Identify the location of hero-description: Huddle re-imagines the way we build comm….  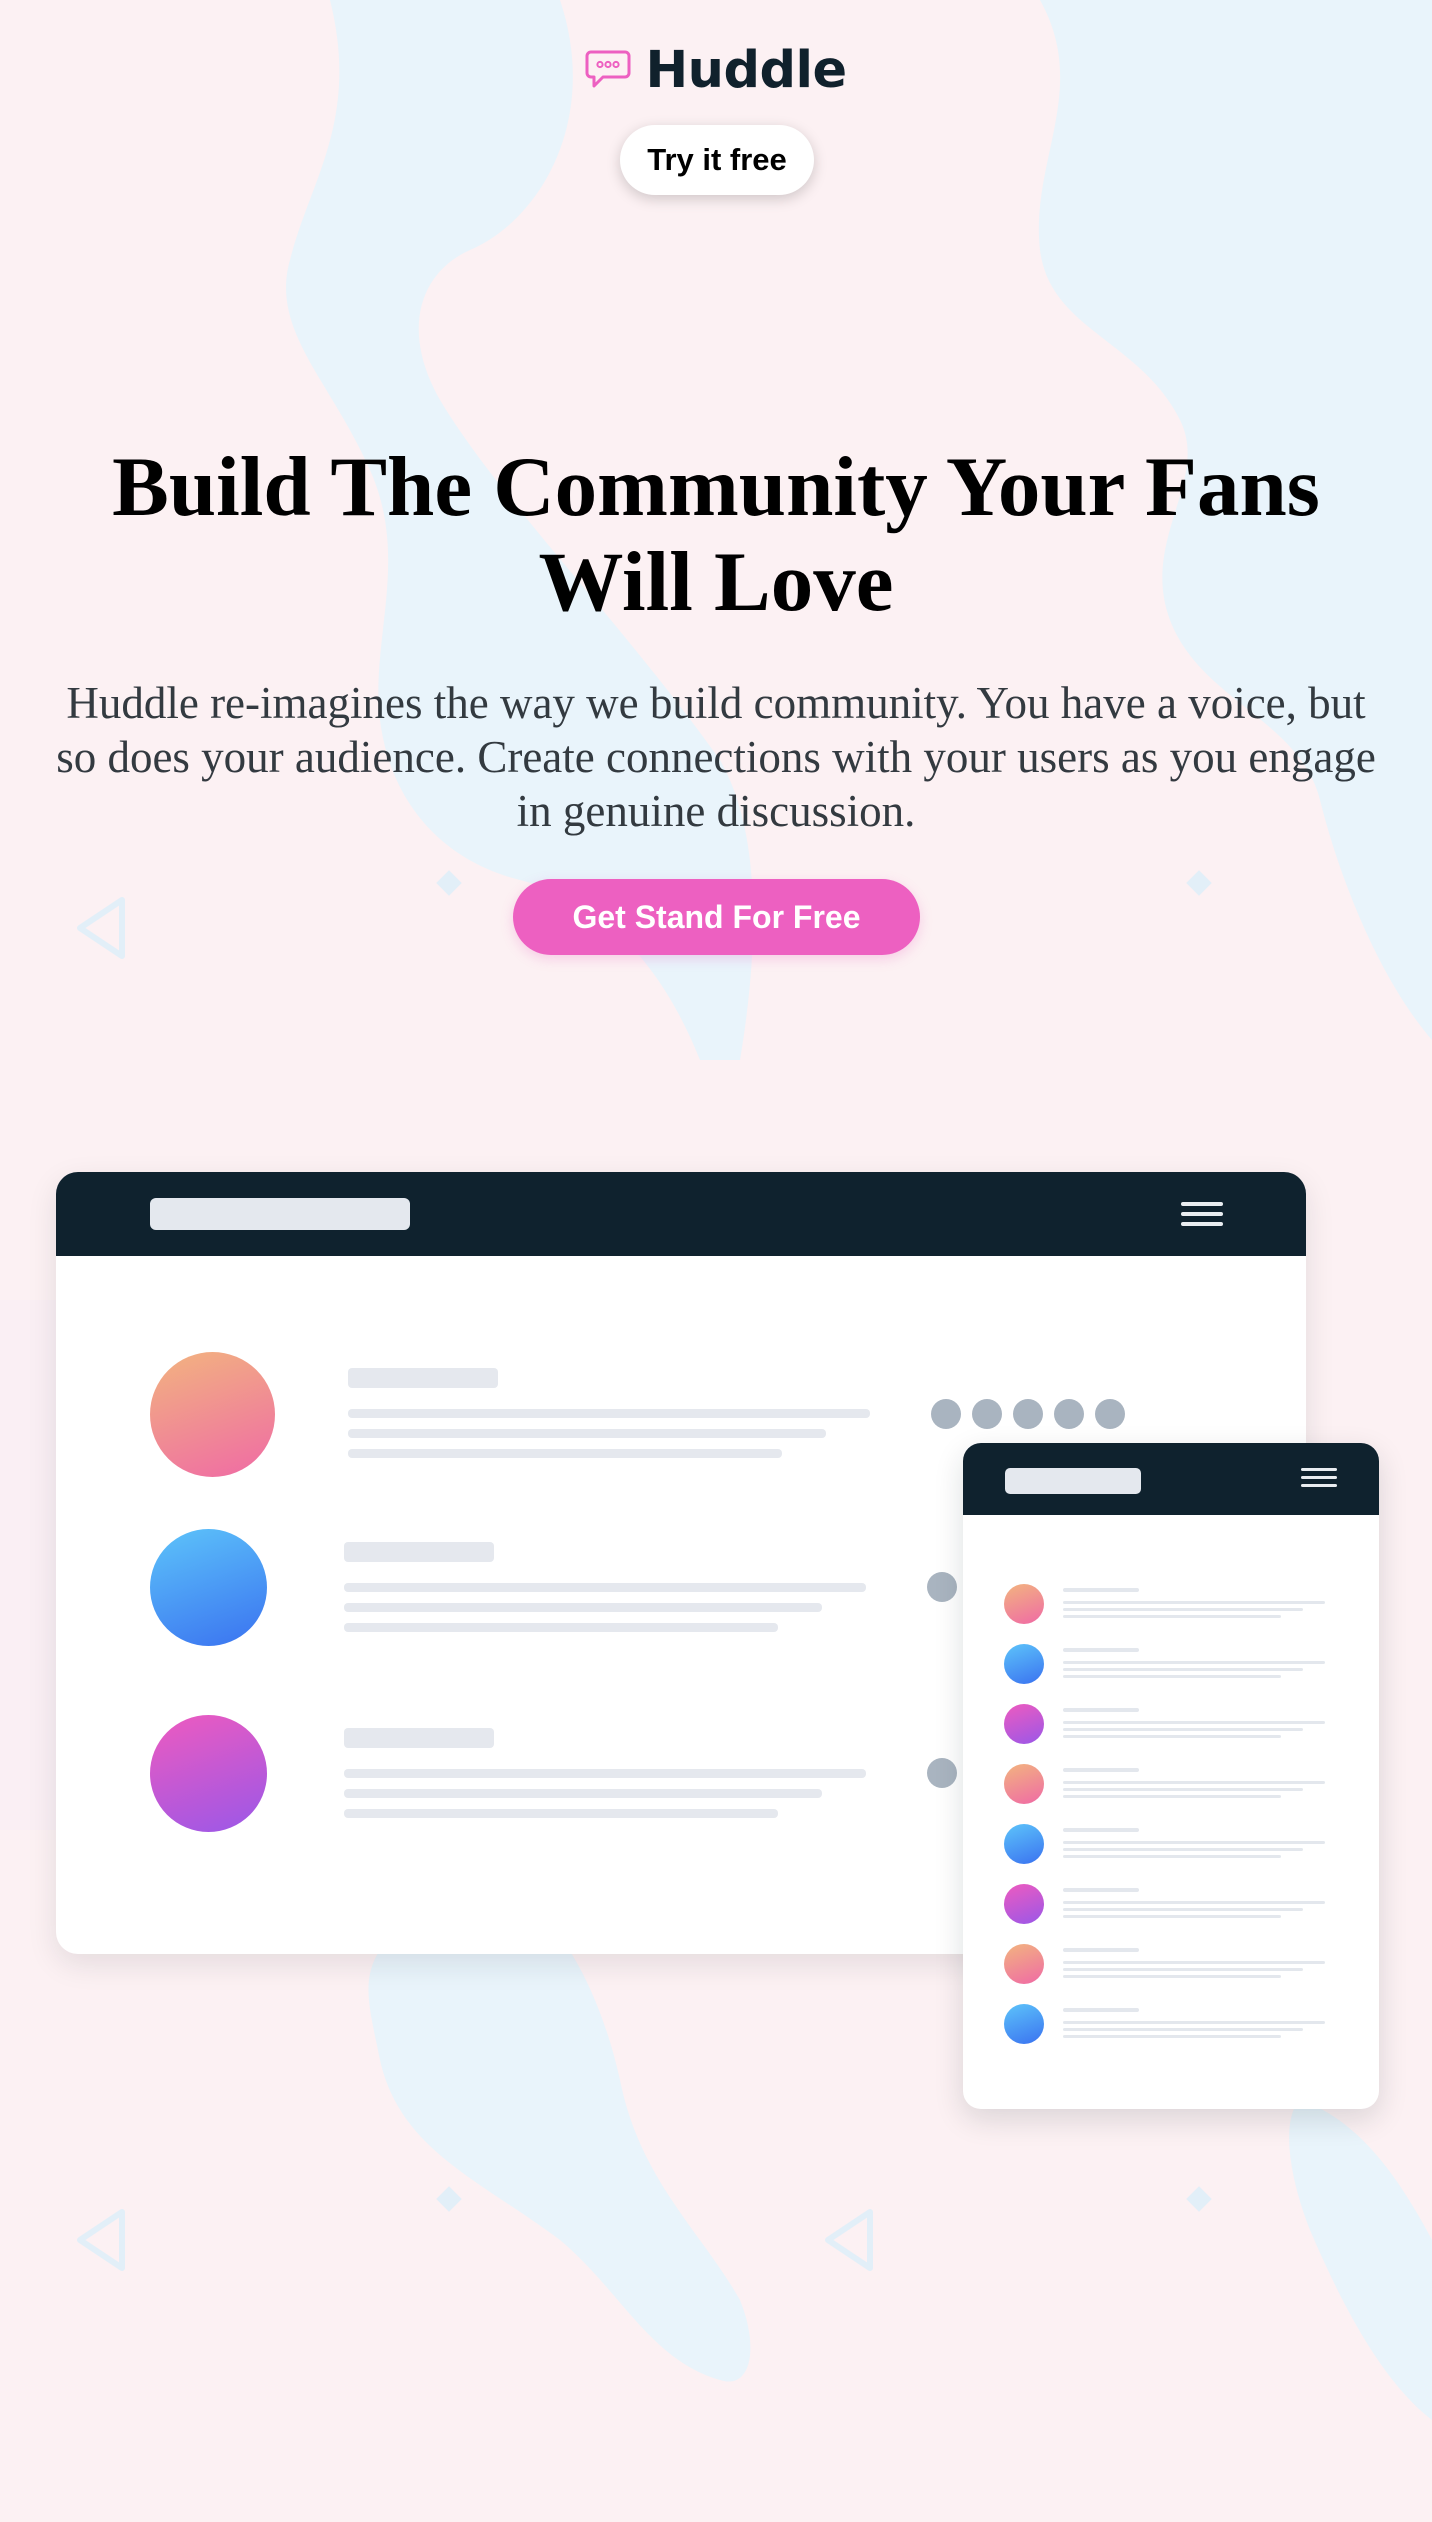
(716, 757).